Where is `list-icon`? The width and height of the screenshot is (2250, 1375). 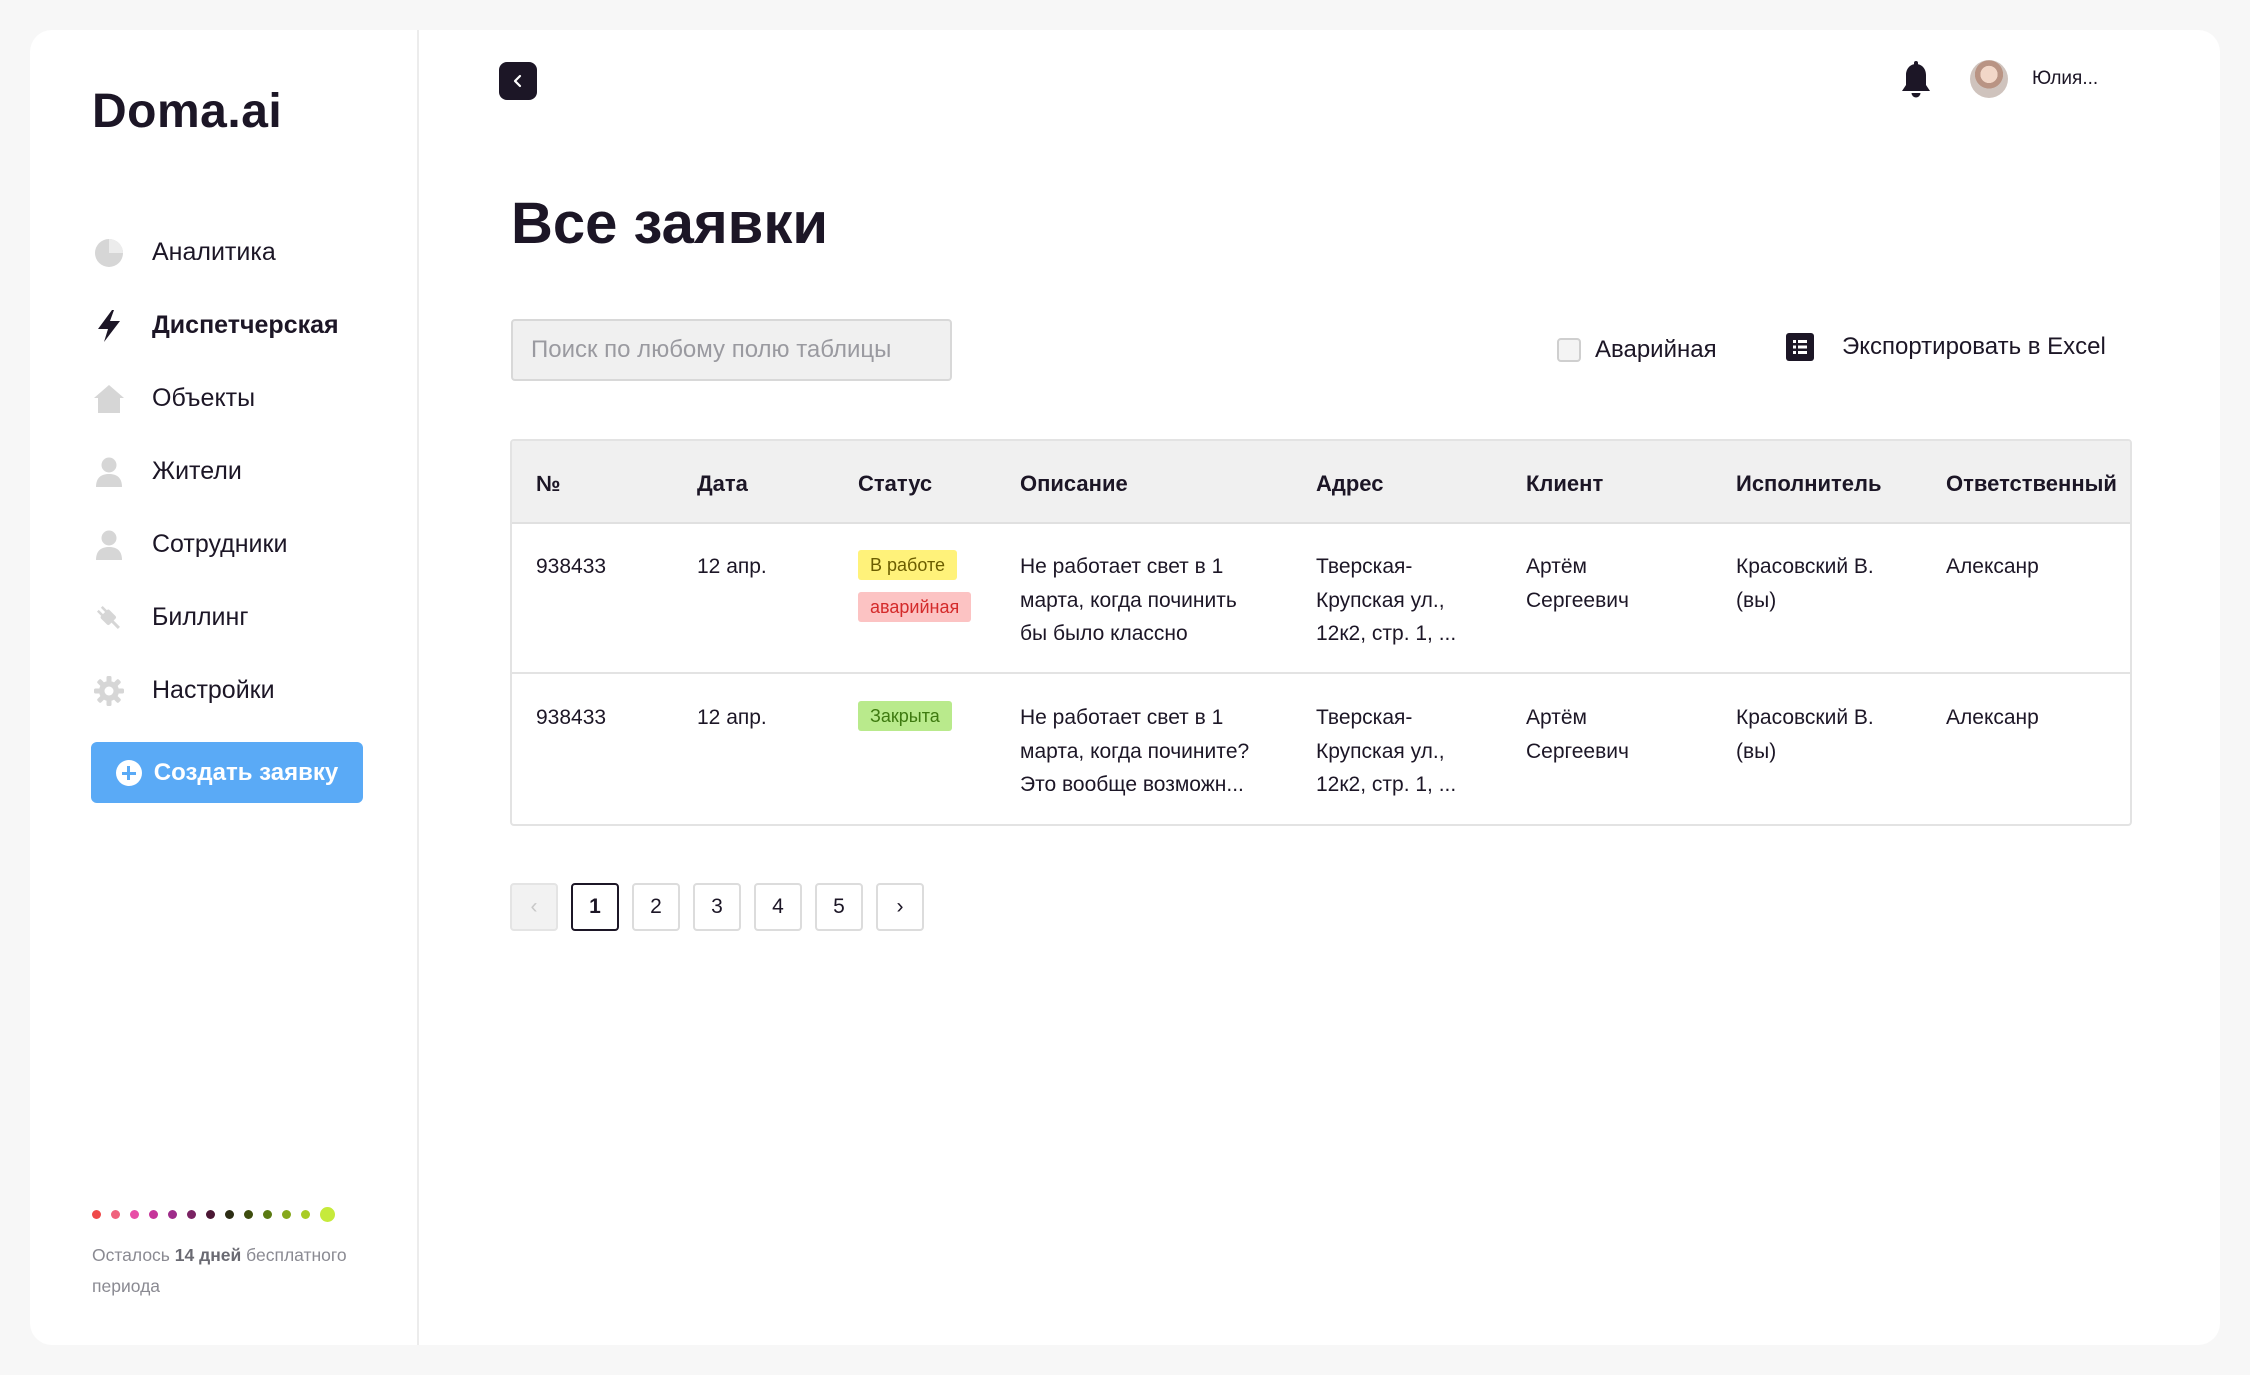 list-icon is located at coordinates (1800, 347).